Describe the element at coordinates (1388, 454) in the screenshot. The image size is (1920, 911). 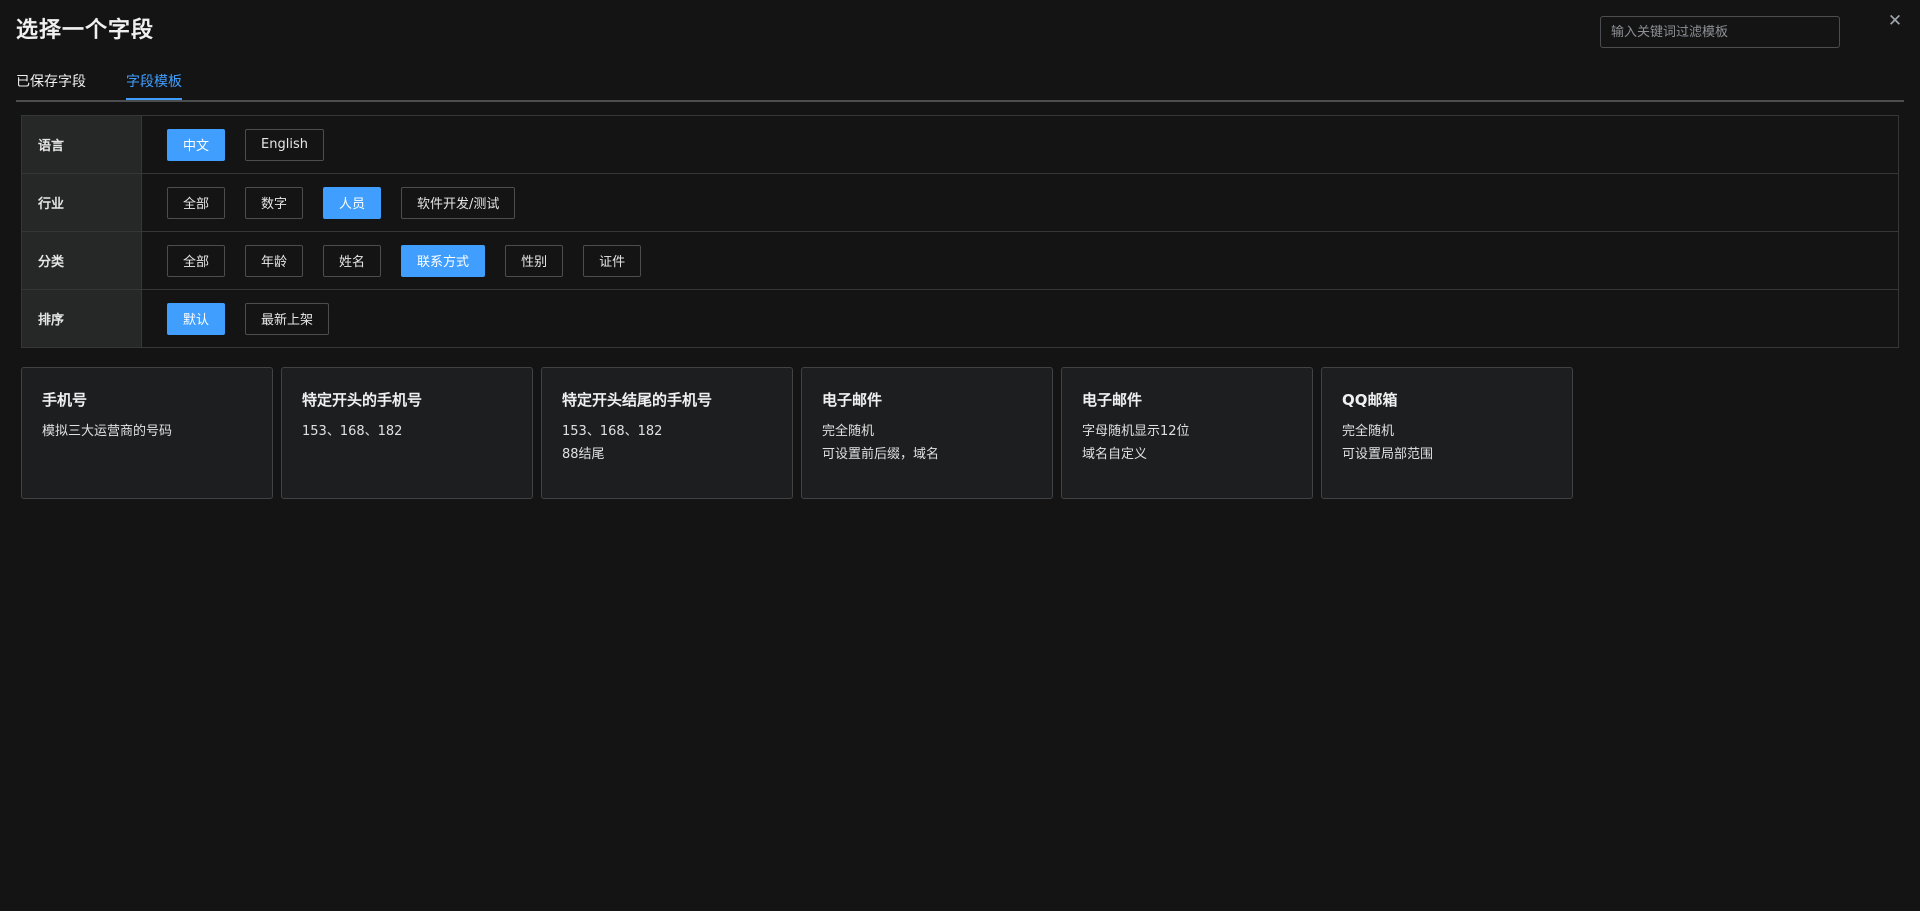
I see `card-description: 可设置局部范围` at that location.